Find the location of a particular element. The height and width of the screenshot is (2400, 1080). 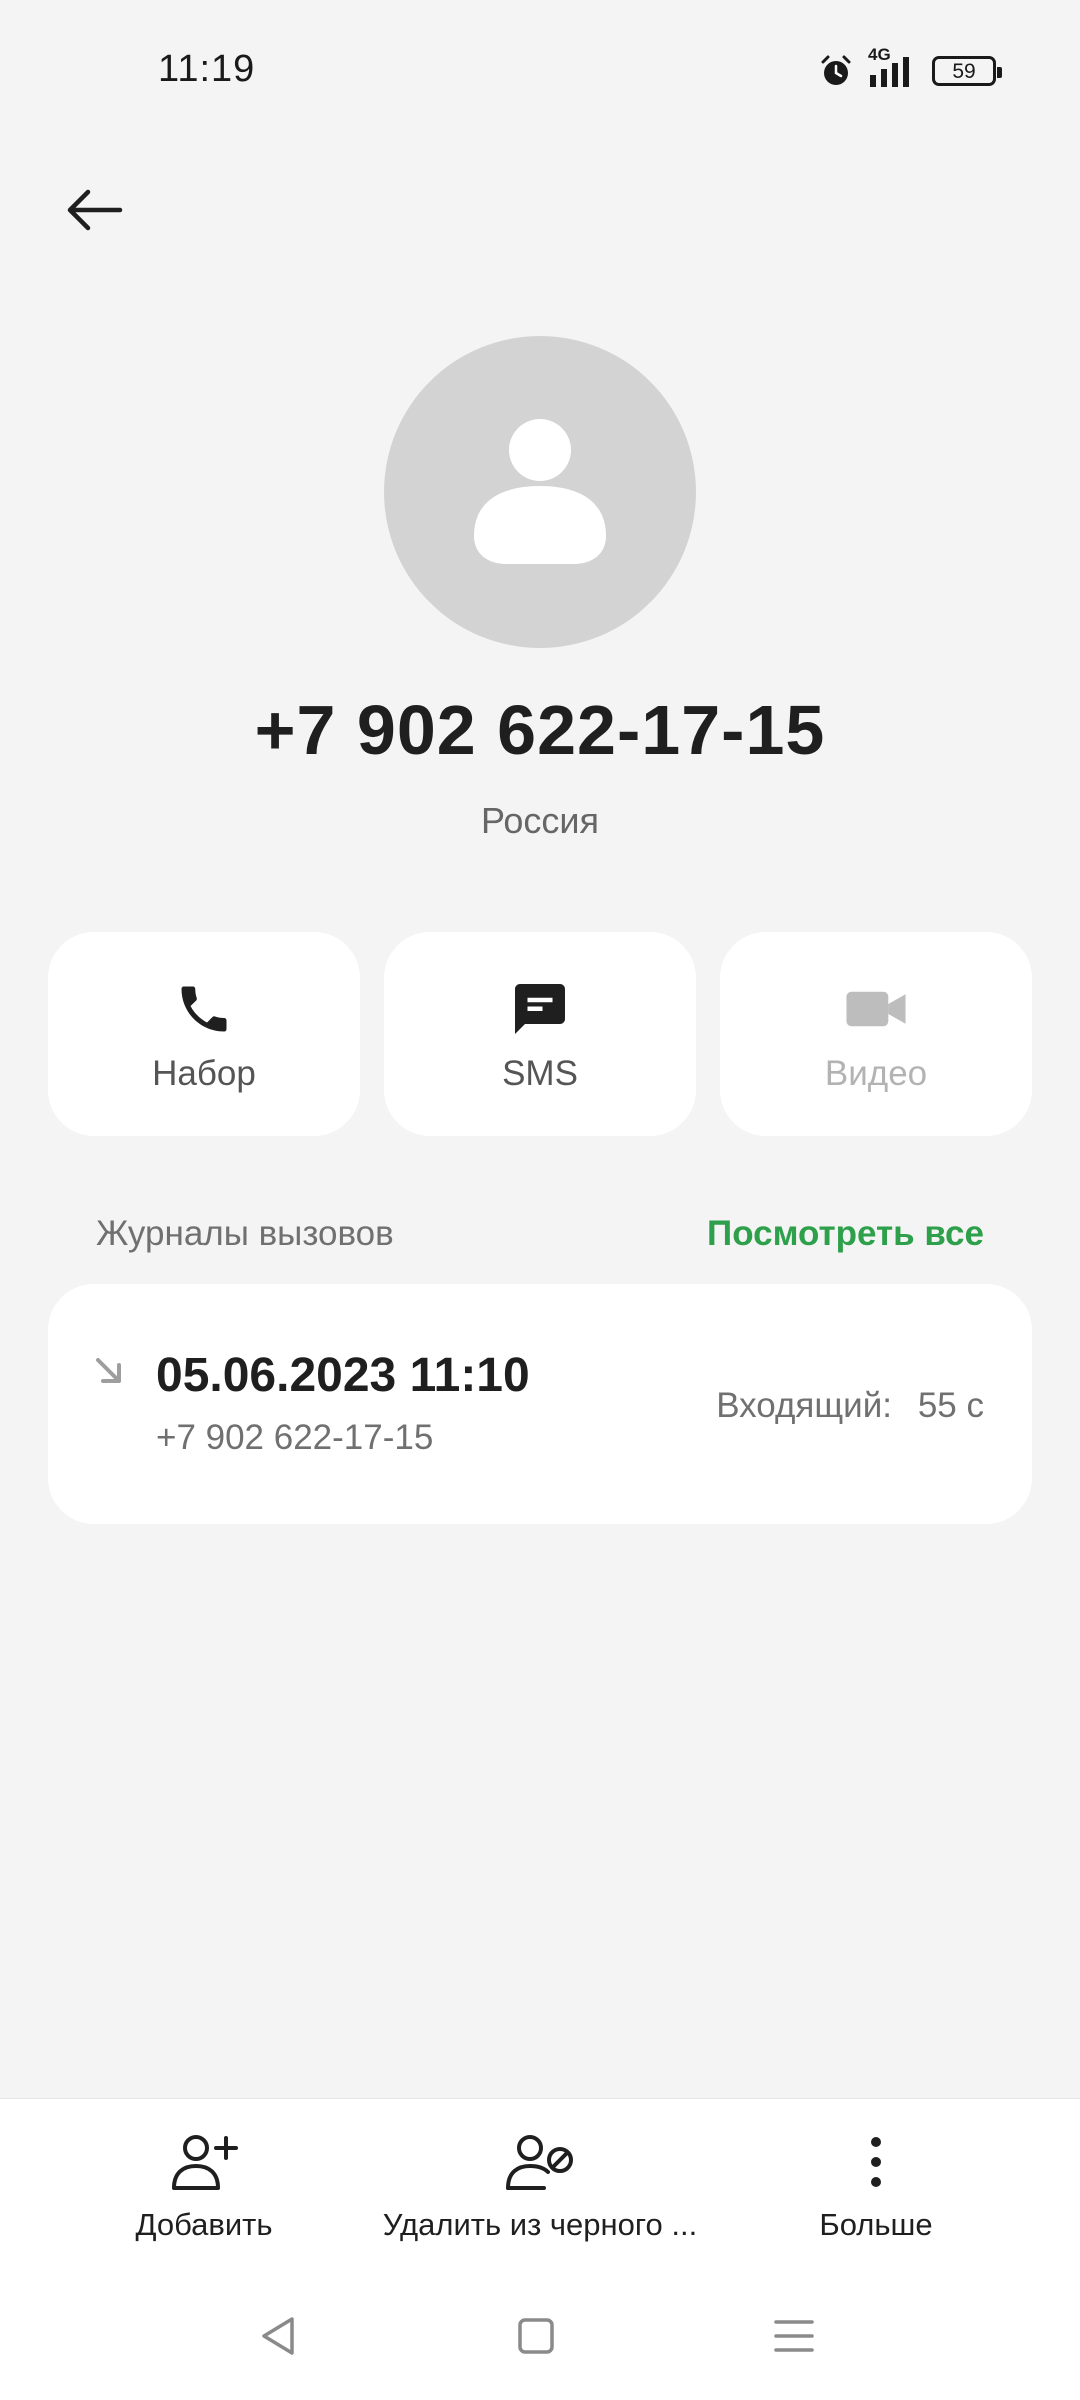

unblock-person-icon is located at coordinates (540, 2162).